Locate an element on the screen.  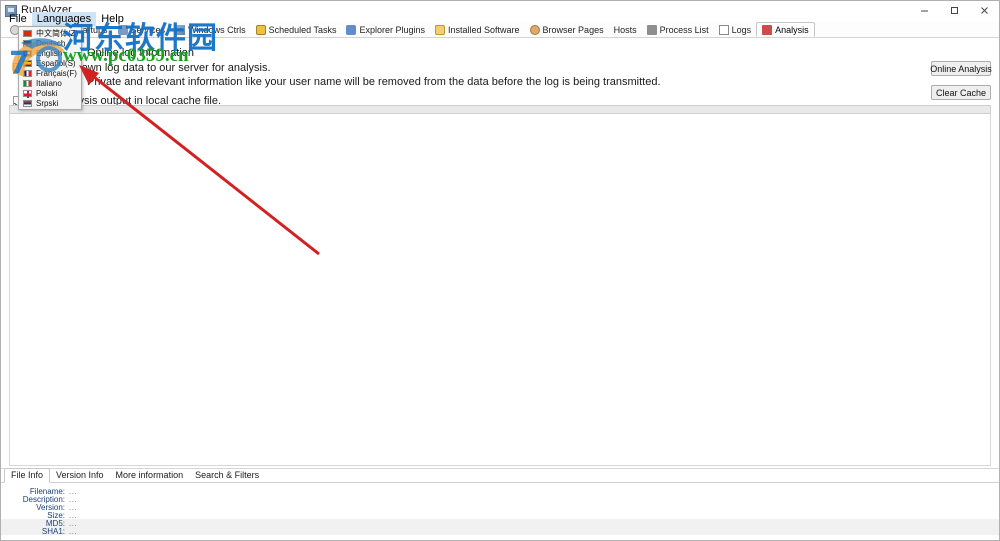
language-option-deutsch: Deutsch is located at coordinates (50, 43).